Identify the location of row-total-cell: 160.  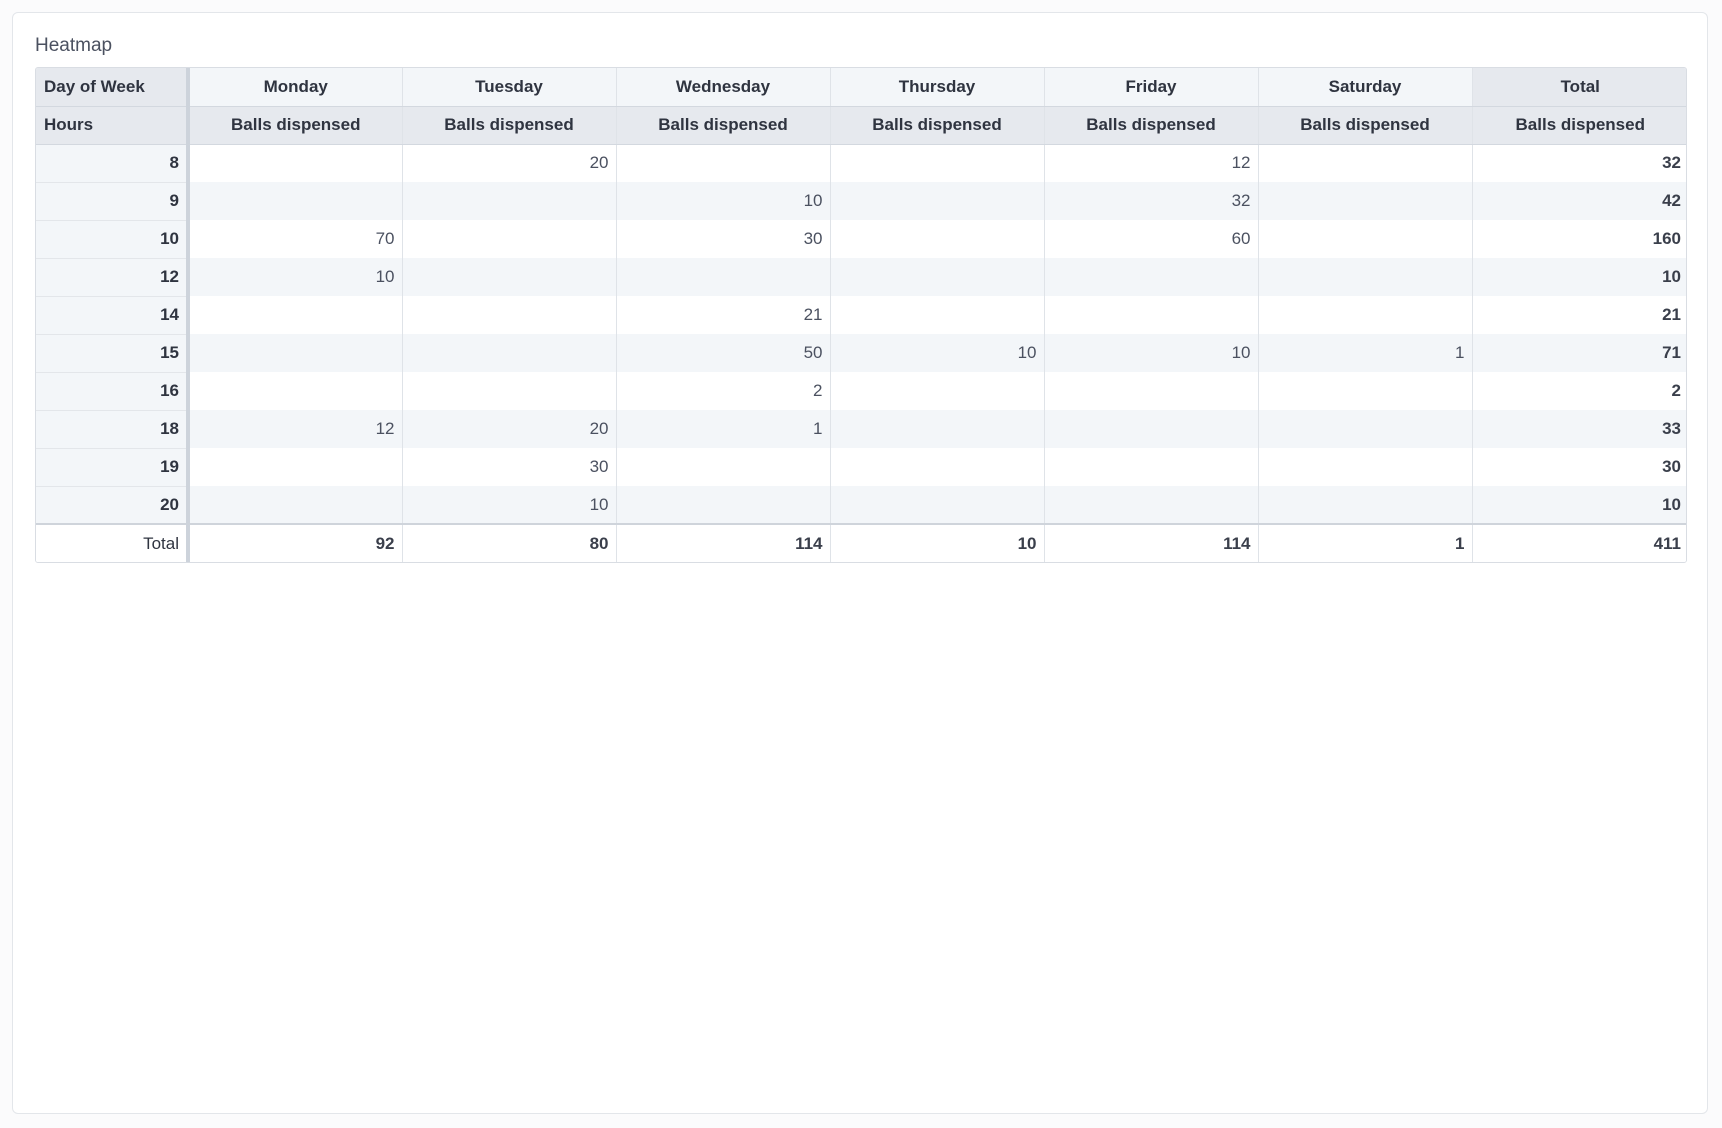
(1578, 239).